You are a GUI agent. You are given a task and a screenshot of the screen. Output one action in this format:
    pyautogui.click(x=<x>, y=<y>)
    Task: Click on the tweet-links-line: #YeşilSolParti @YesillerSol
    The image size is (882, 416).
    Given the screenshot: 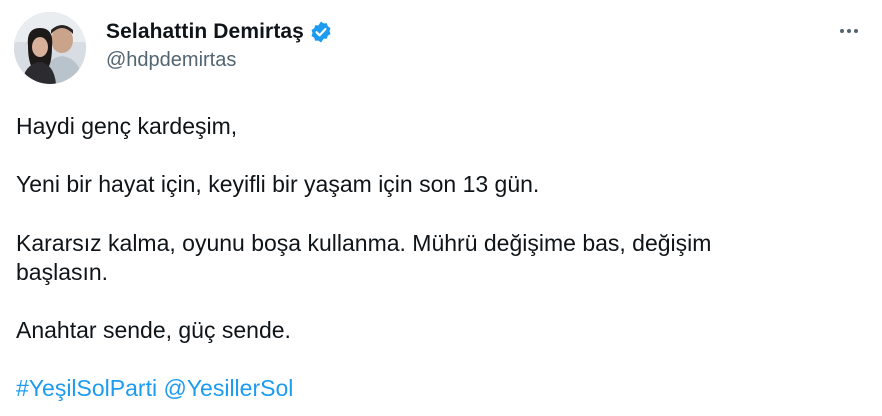 What is the action you would take?
    pyautogui.click(x=441, y=388)
    